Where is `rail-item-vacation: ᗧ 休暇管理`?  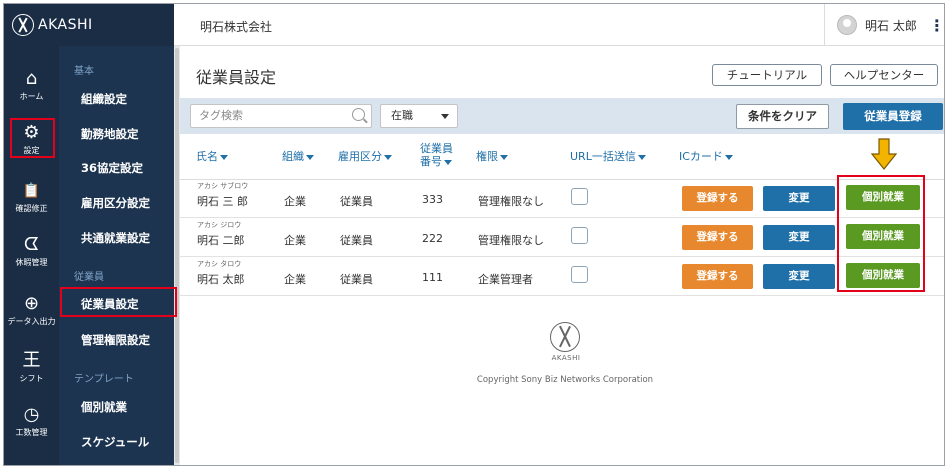 rail-item-vacation: ᗧ 休暇管理 is located at coordinates (31, 258).